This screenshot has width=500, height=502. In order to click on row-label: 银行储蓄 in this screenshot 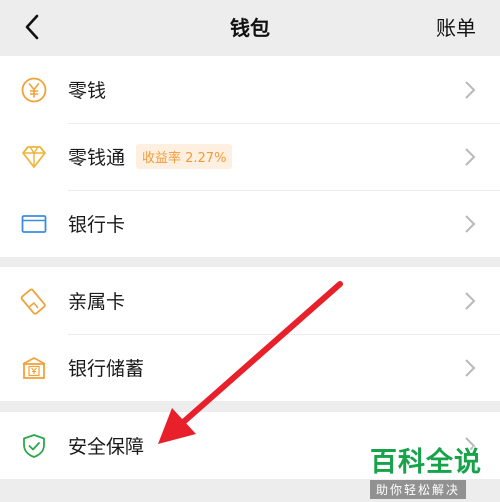, I will do `click(106, 369)`.